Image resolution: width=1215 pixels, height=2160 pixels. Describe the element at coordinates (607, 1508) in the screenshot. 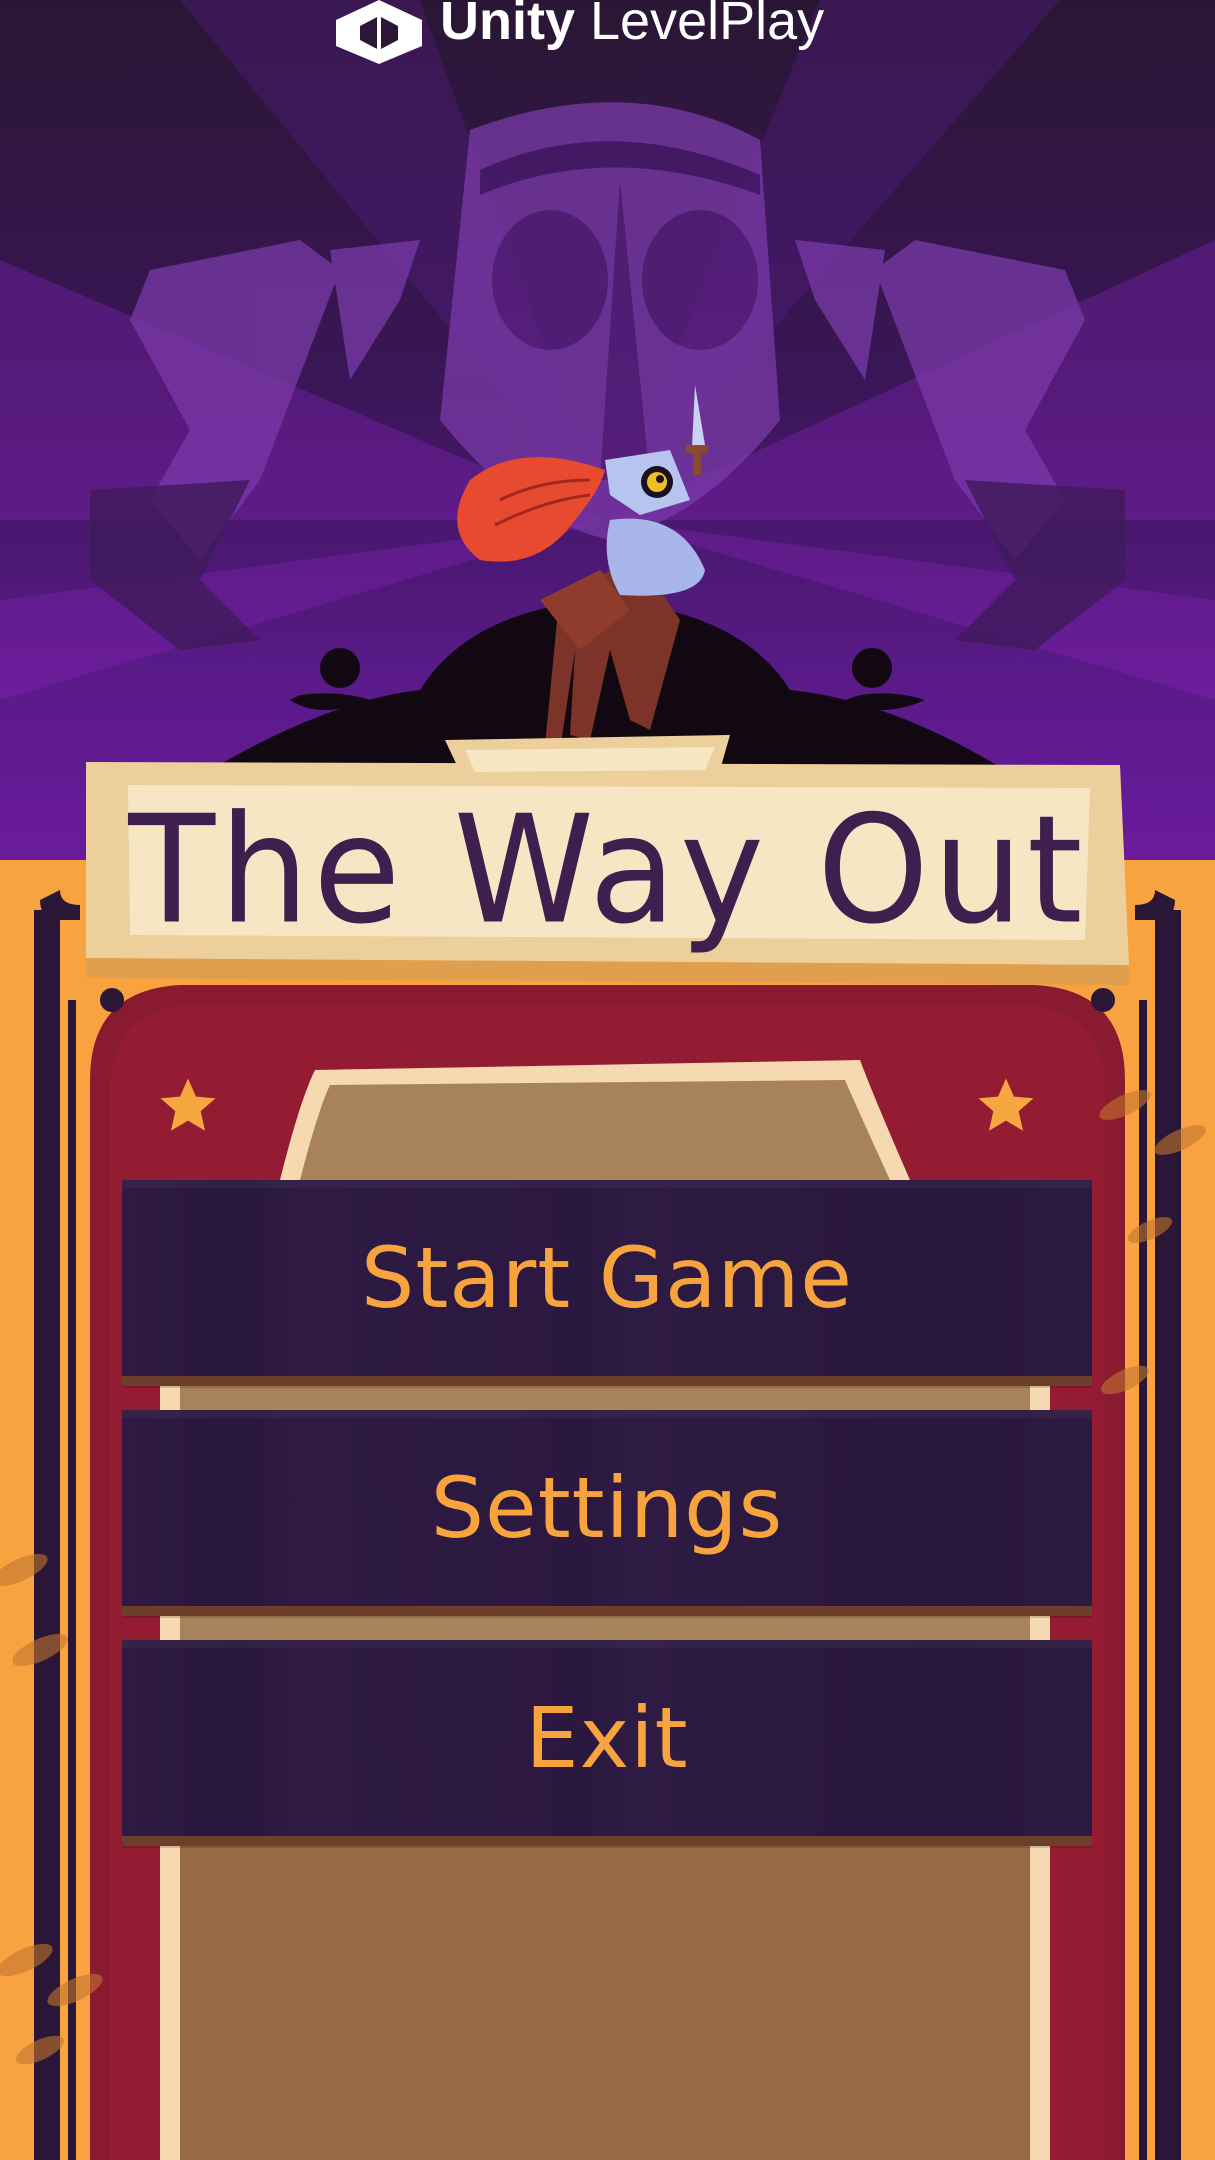

I see `settings-button: Settings` at that location.